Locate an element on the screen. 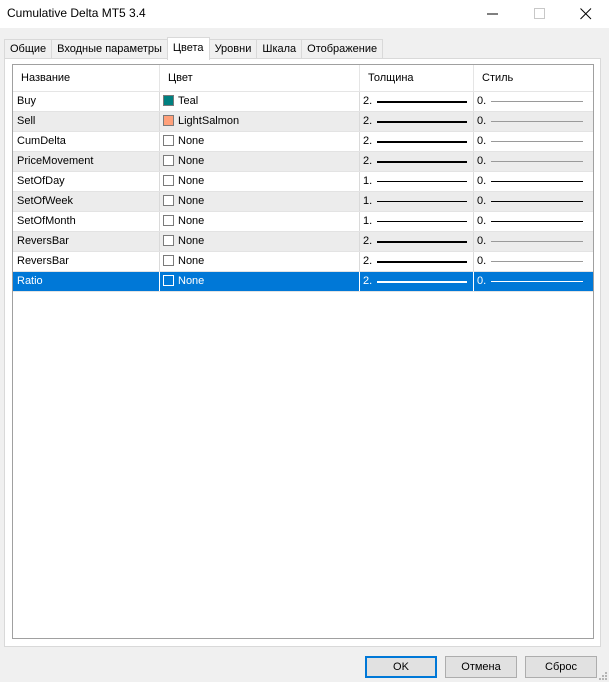 The image size is (609, 682). table-row: SetOfWeek None 1. 0. is located at coordinates (303, 202).